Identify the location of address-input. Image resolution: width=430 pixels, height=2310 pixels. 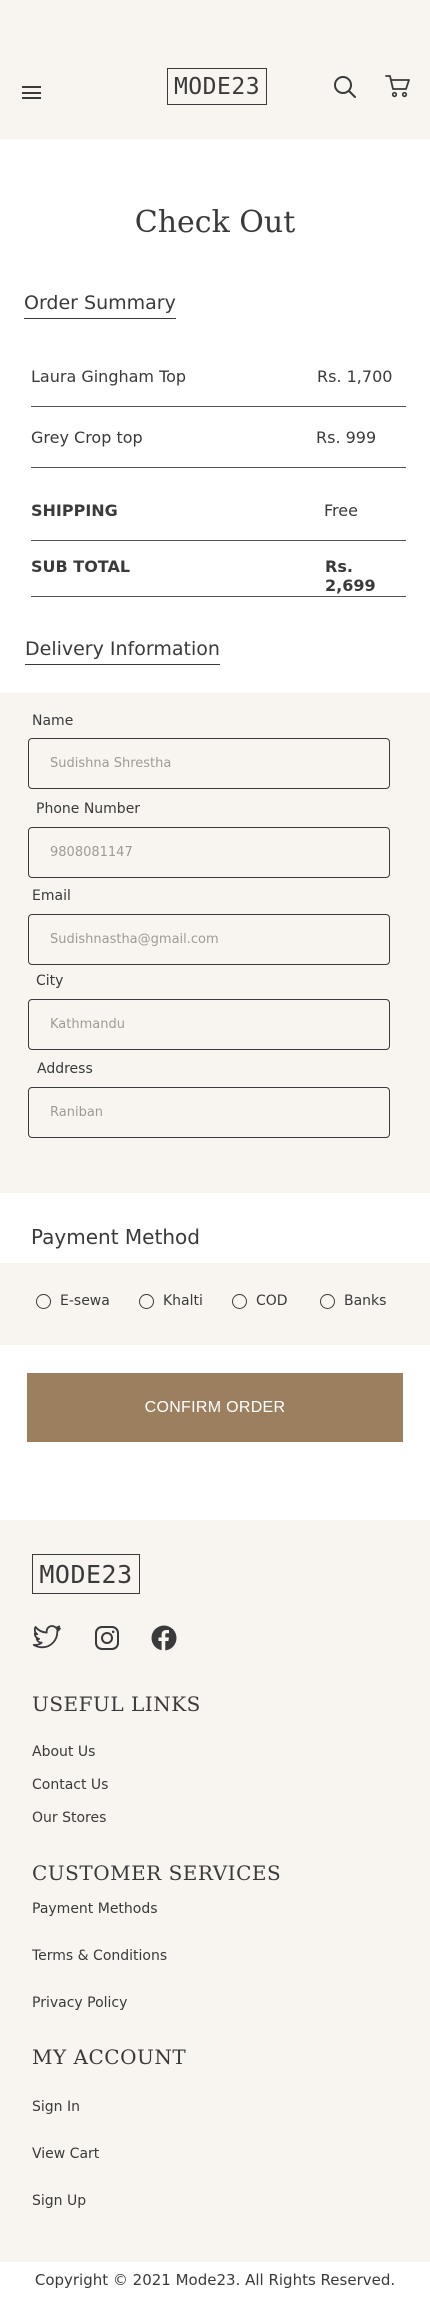
(209, 1112).